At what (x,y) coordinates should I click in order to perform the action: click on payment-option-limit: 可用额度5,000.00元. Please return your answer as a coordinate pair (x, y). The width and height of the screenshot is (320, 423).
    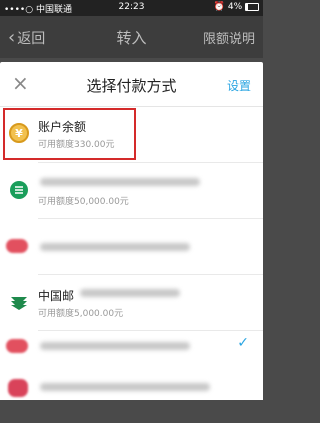
    Looking at the image, I should click on (81, 314).